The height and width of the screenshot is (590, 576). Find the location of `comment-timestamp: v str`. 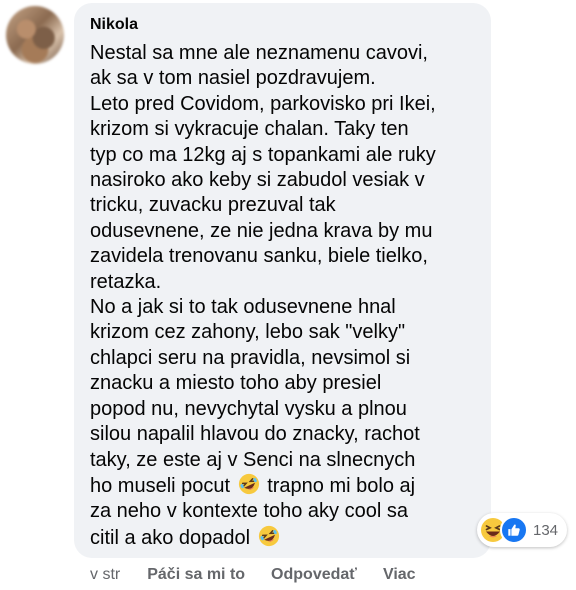

comment-timestamp: v str is located at coordinates (105, 575).